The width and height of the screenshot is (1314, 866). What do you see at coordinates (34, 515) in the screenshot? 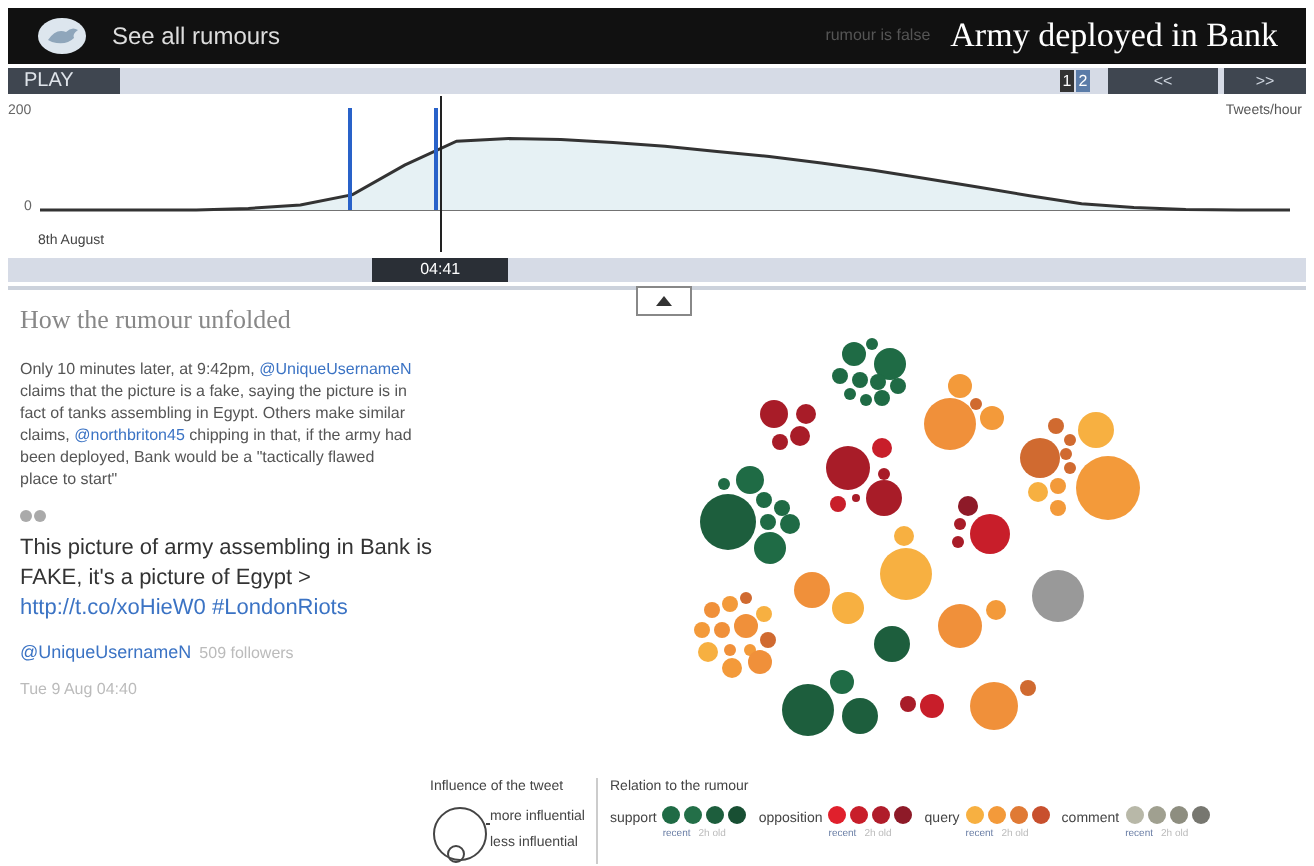
I see `quote-icon` at bounding box center [34, 515].